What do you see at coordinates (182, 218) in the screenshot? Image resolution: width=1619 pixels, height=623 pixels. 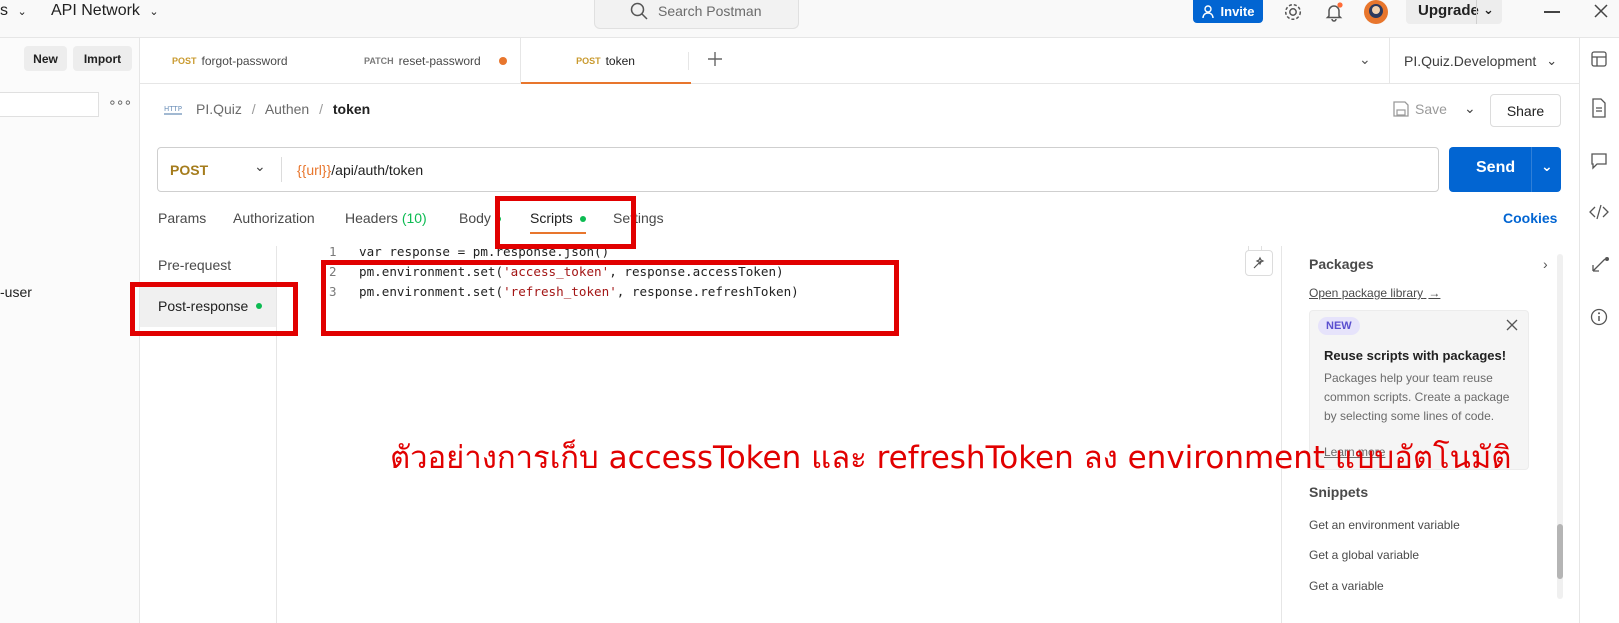 I see `tab-params: Params` at bounding box center [182, 218].